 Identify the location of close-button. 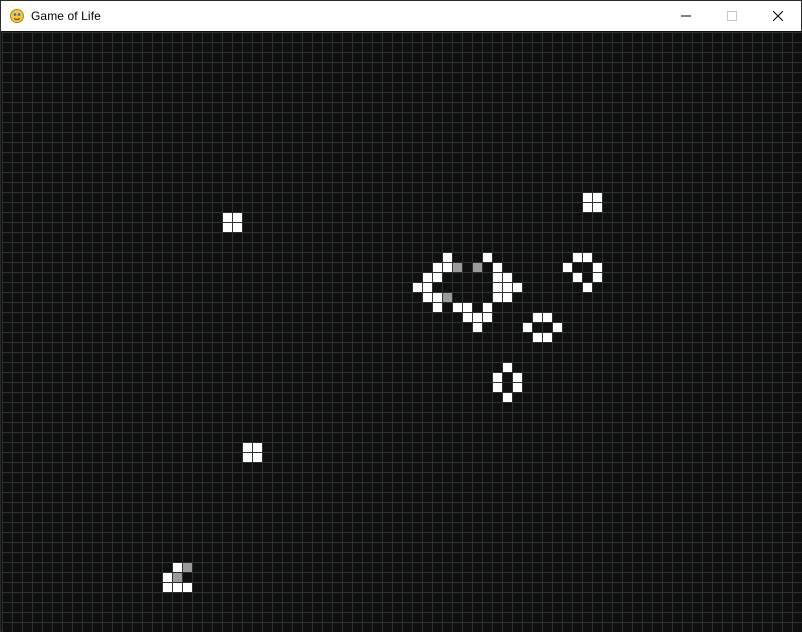
(778, 16).